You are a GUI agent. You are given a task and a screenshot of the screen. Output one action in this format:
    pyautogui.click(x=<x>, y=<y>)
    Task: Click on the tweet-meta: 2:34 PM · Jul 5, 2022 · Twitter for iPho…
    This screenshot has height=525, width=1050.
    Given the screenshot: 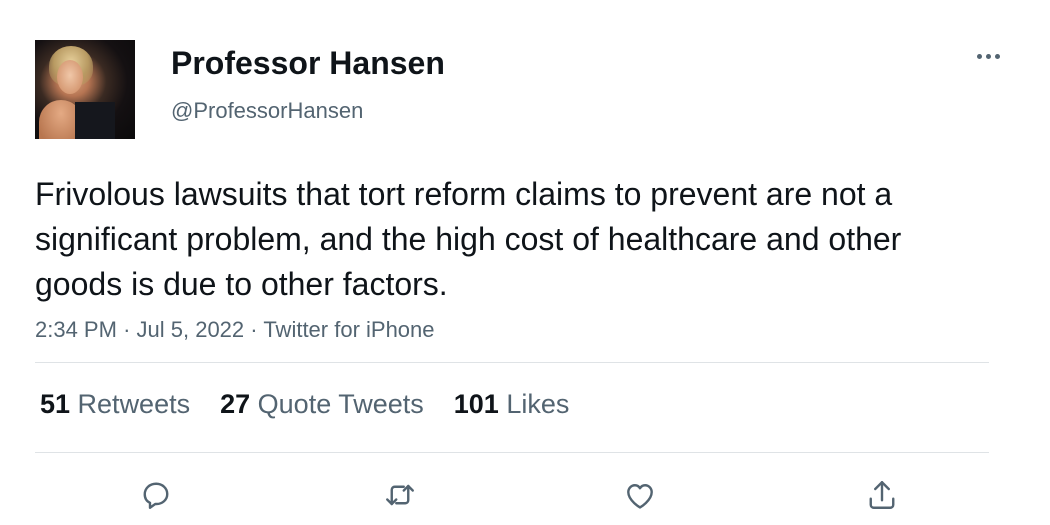 What is the action you would take?
    pyautogui.click(x=235, y=330)
    